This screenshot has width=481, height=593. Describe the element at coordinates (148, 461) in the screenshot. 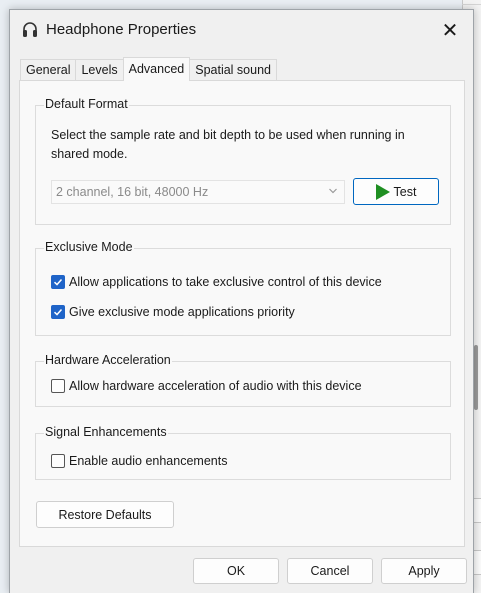

I see `audio-enhancements-label: Enable audio enhancements` at that location.